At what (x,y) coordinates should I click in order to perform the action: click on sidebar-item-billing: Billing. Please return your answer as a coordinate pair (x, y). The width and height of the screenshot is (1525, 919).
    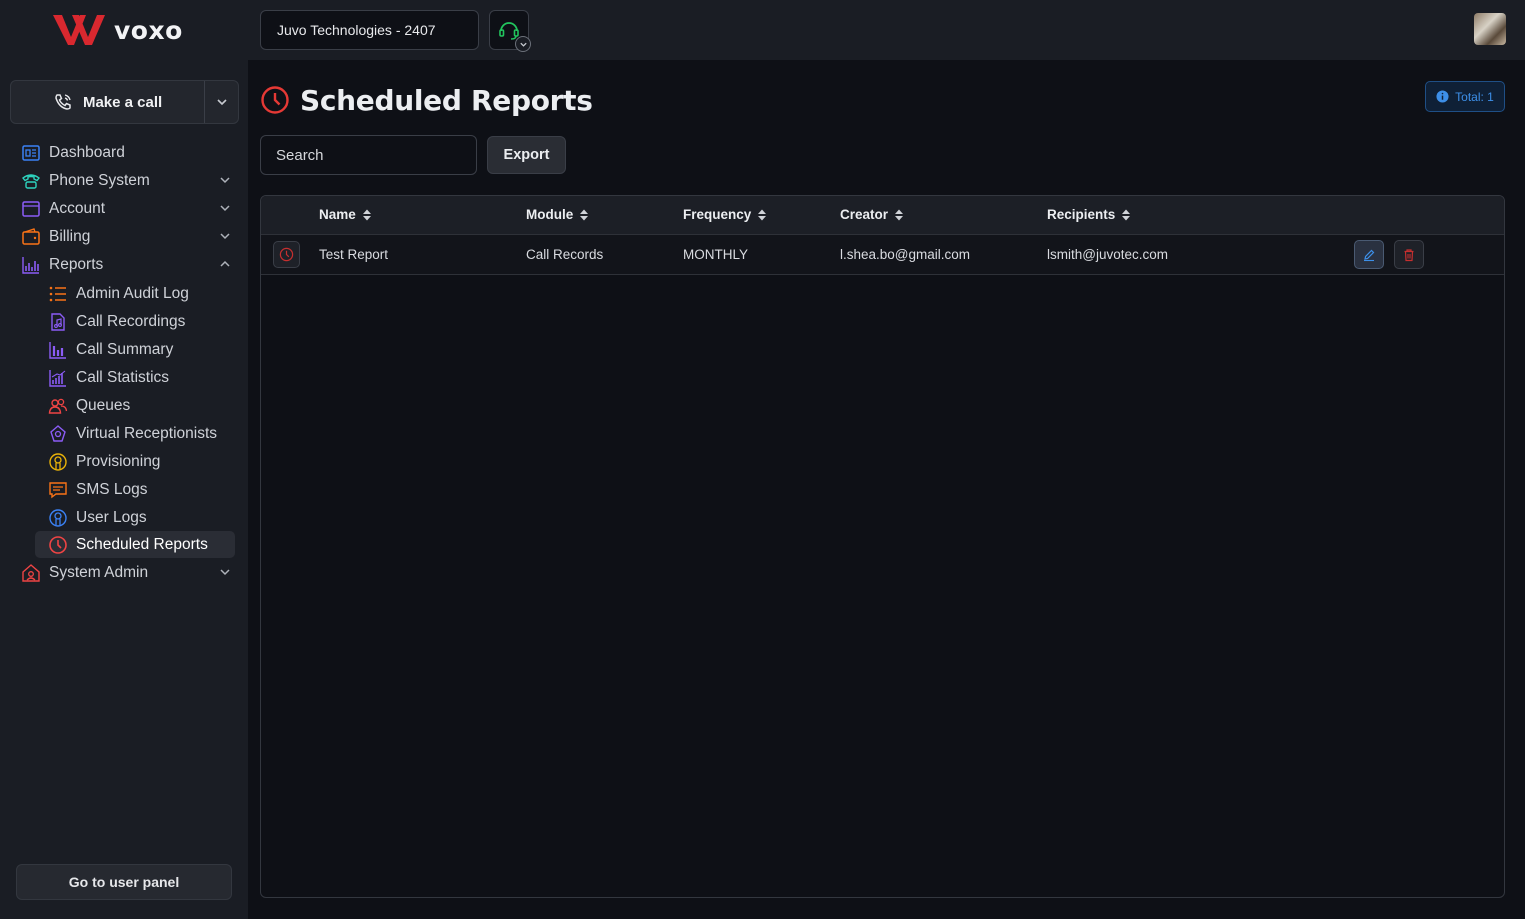
    Looking at the image, I should click on (130, 237).